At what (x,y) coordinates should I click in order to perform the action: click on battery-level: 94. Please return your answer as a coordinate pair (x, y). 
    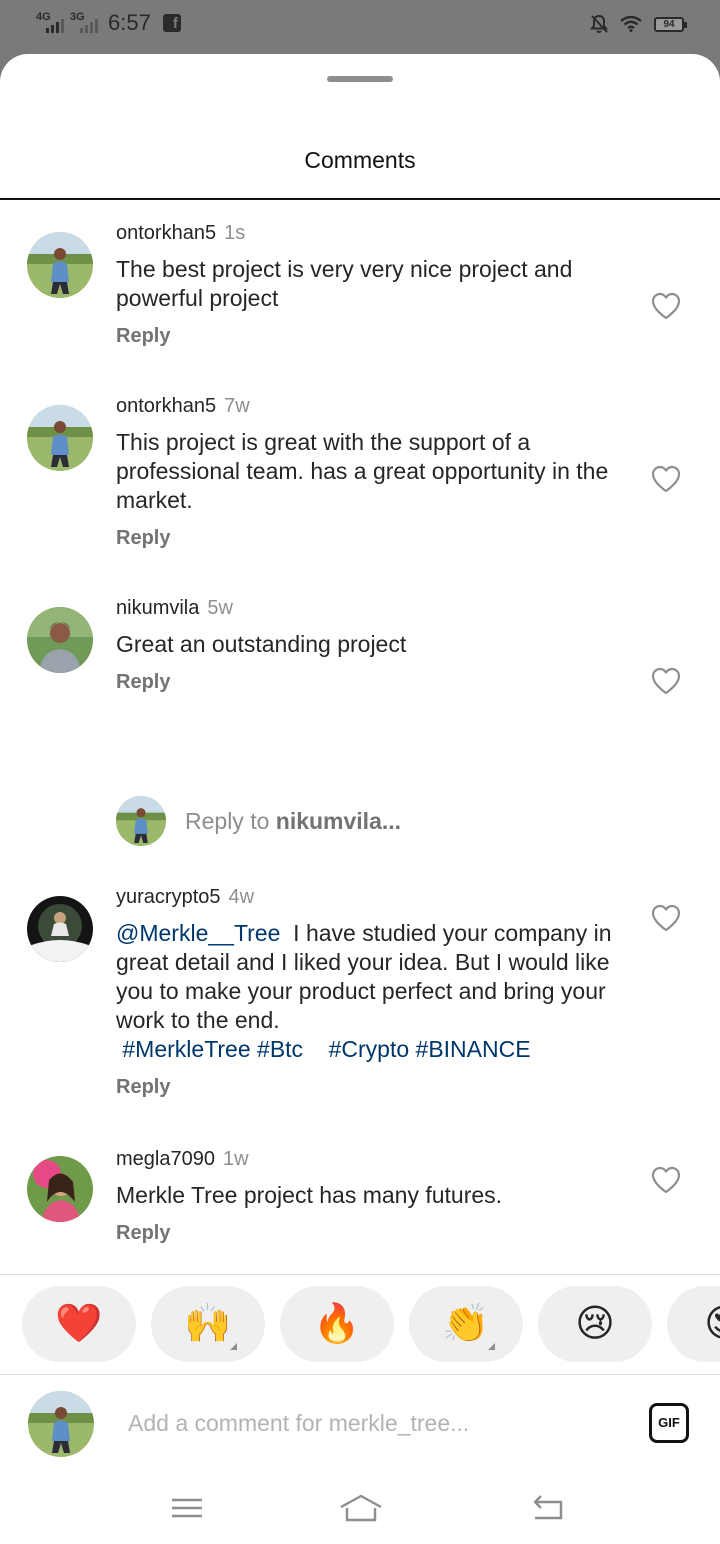
    Looking at the image, I should click on (669, 24).